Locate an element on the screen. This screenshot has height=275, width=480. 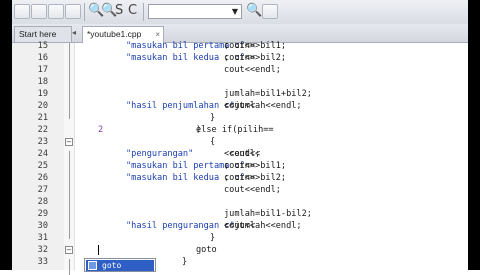
toolbar: 🔍 🔍 S C ▼ 🔍 is located at coordinates (240, 12).